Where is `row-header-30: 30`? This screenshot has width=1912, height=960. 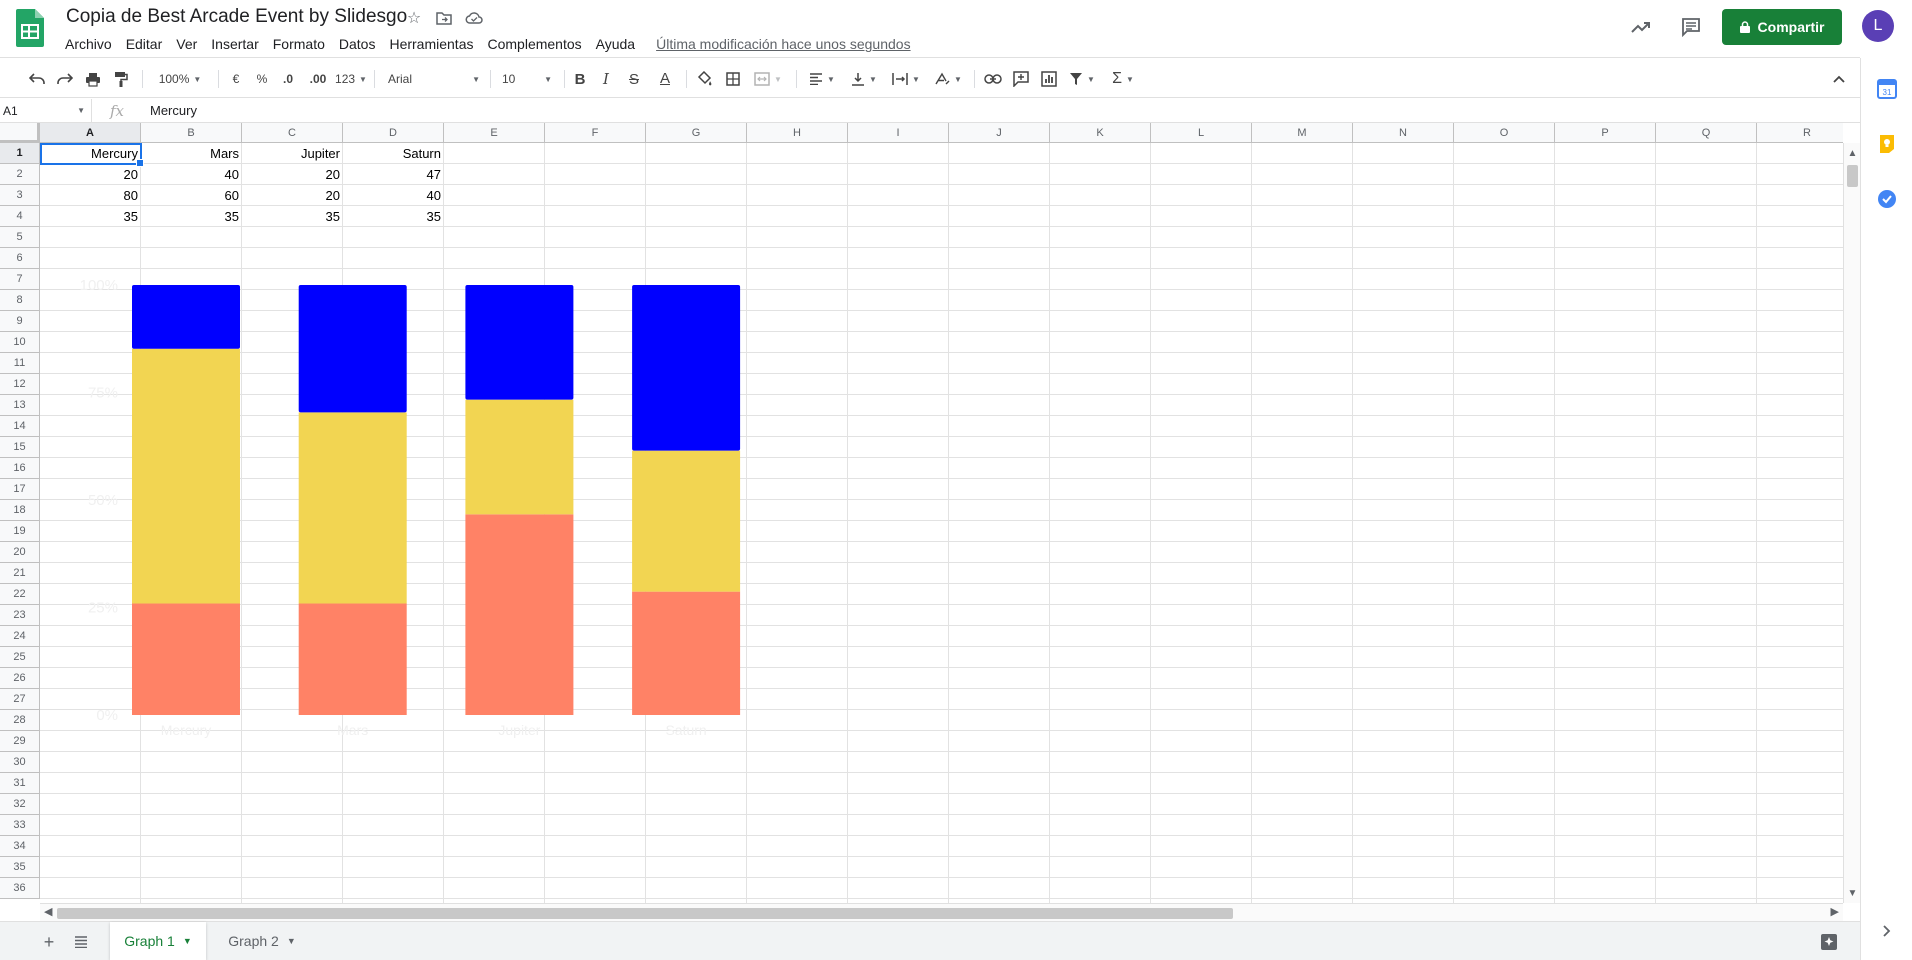 row-header-30: 30 is located at coordinates (20, 762).